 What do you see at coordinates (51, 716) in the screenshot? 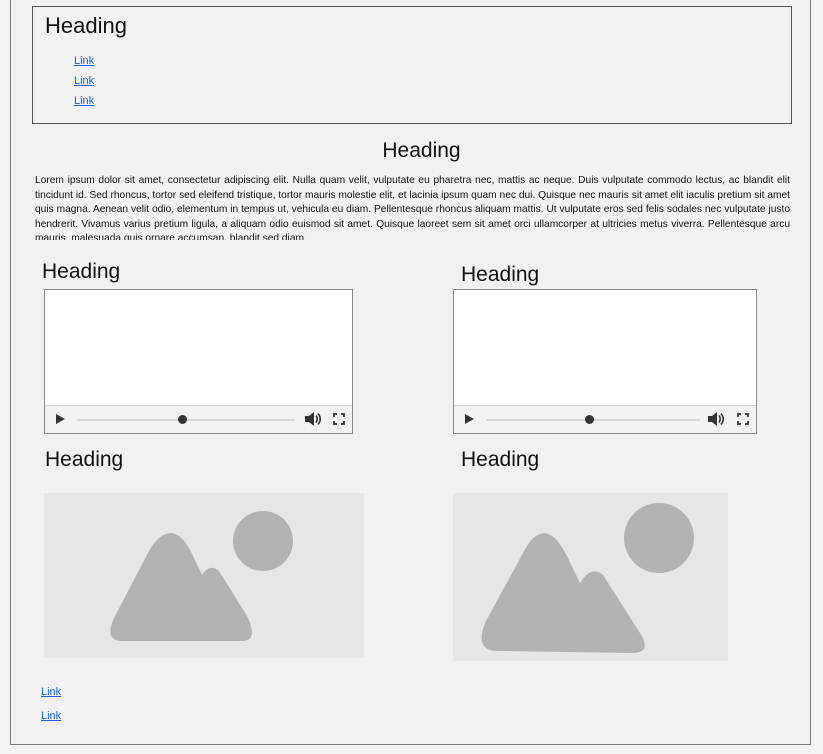
I see `footer-link-2: Link` at bounding box center [51, 716].